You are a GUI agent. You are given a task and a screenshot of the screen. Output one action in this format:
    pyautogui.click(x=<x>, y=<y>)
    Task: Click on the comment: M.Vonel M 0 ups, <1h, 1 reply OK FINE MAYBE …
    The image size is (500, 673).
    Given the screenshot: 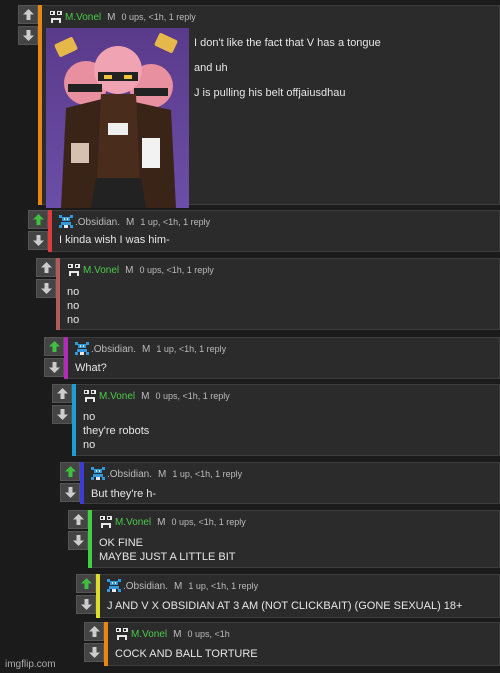 What is the action you would take?
    pyautogui.click(x=284, y=539)
    